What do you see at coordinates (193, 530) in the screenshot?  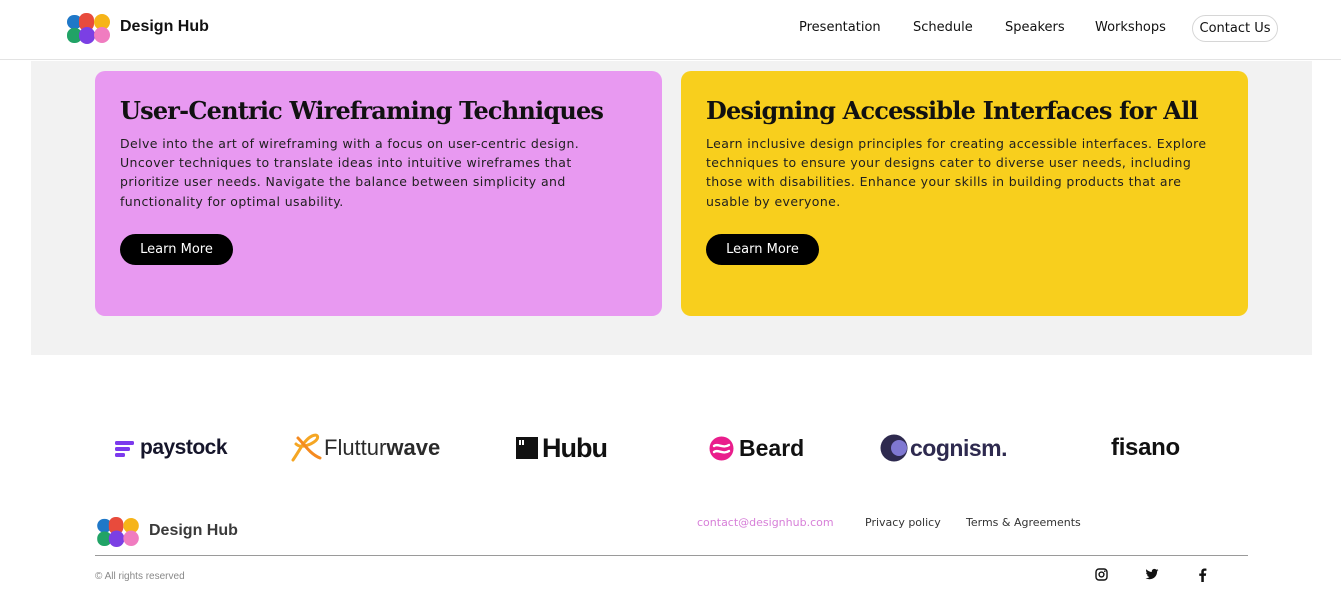 I see `footer-brand-name: Design Hub` at bounding box center [193, 530].